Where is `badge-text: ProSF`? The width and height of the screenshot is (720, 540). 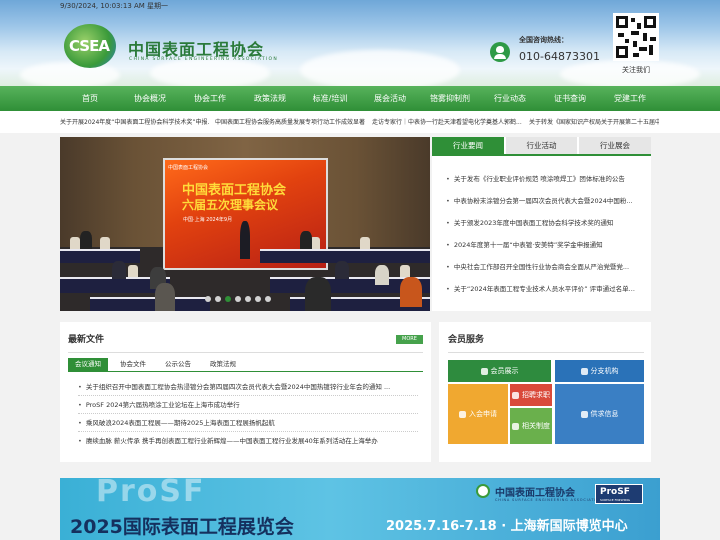 badge-text: ProSF is located at coordinates (615, 492).